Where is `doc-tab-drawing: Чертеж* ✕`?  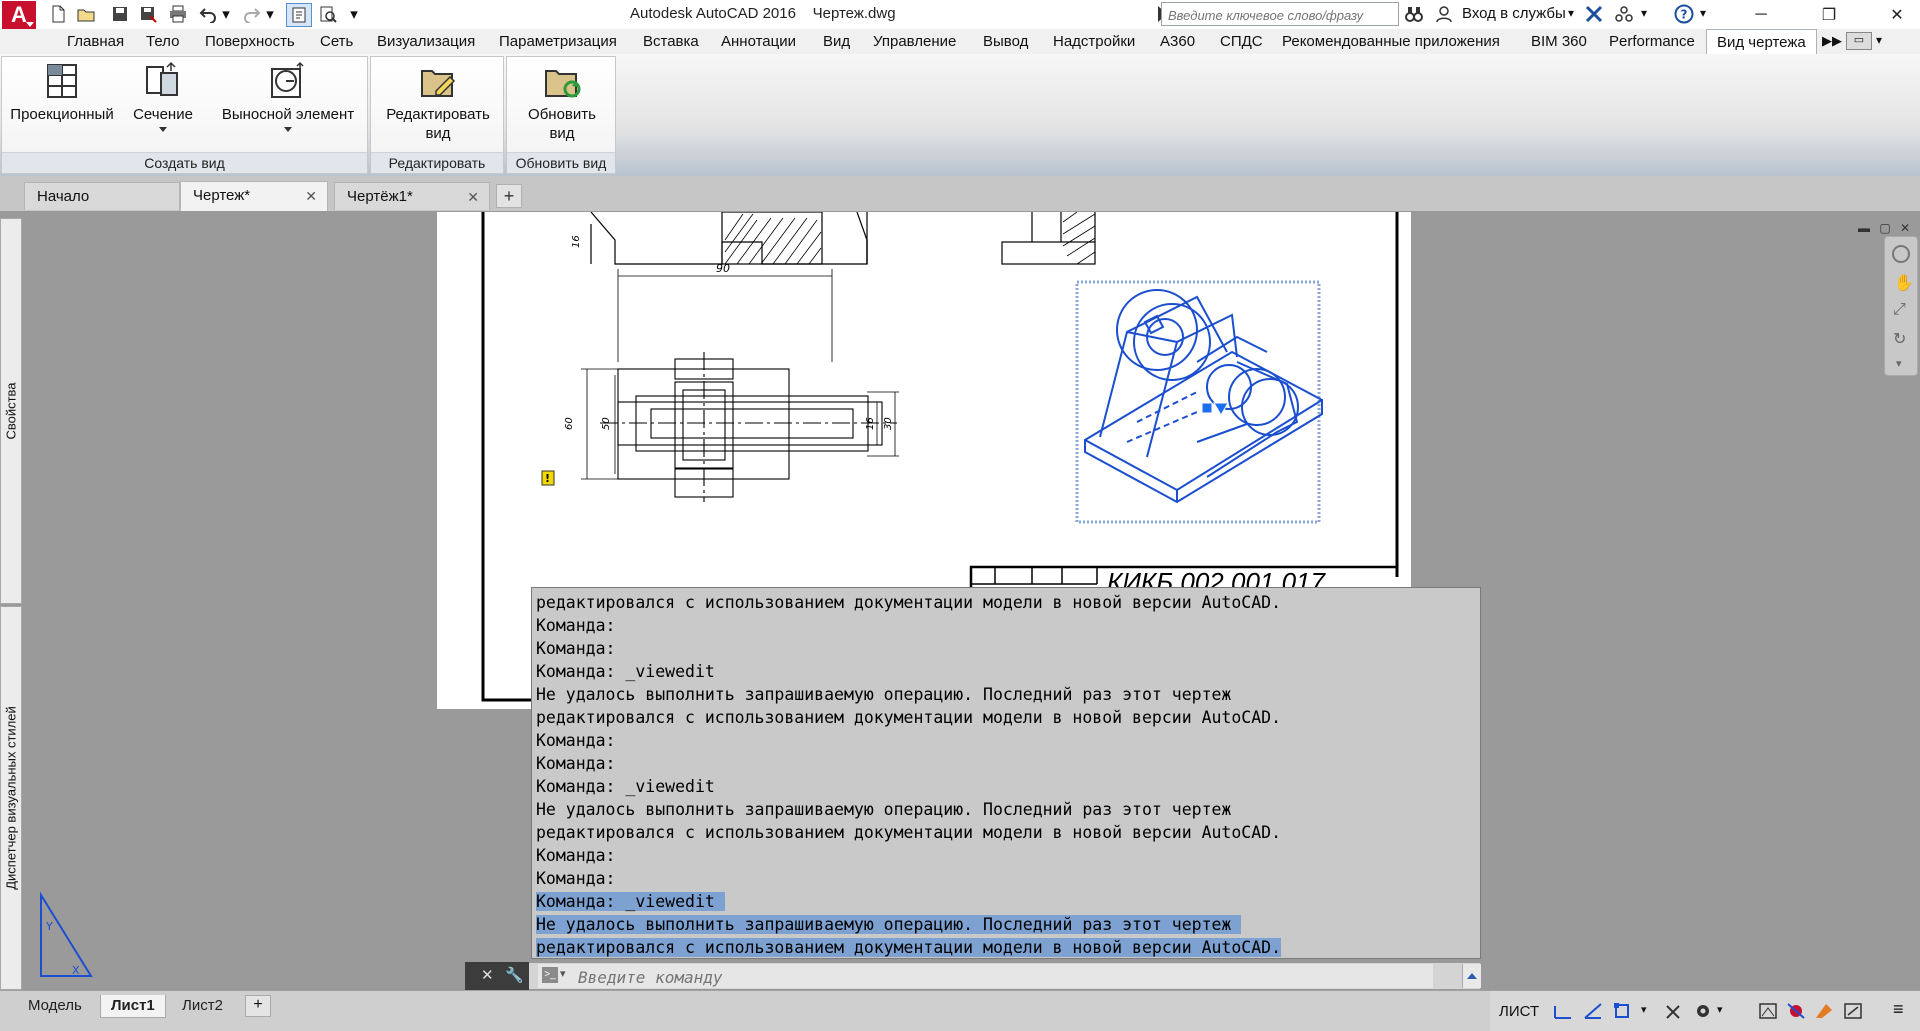 doc-tab-drawing: Чертеж* ✕ is located at coordinates (254, 196).